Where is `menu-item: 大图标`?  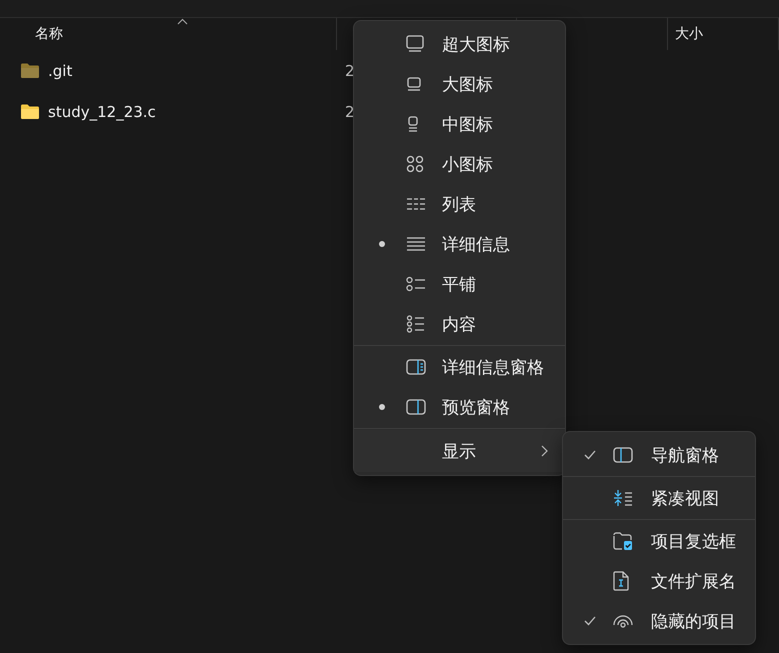
menu-item: 大图标 is located at coordinates (459, 84).